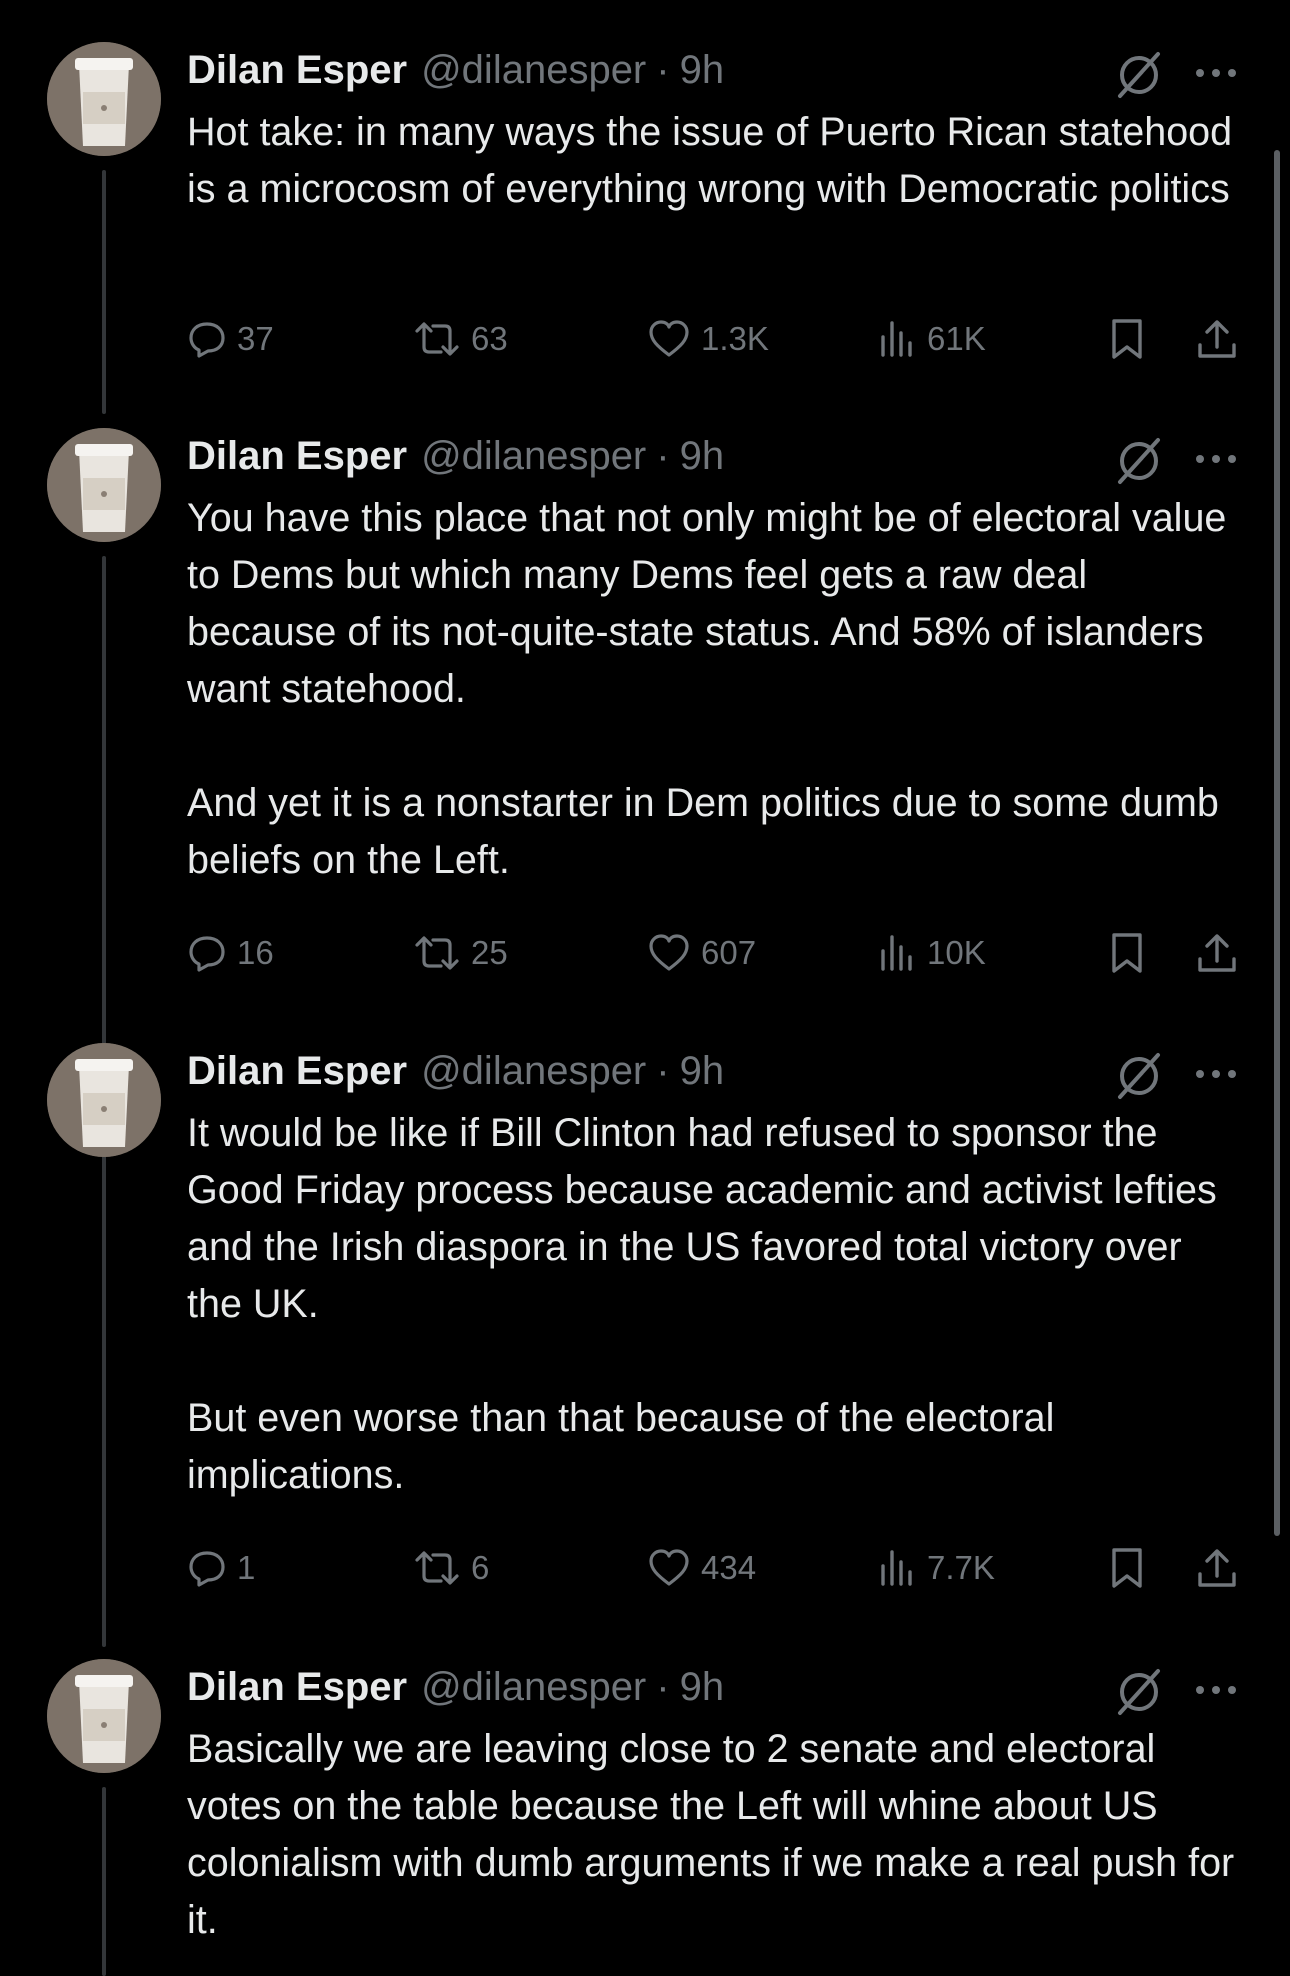 This screenshot has width=1290, height=1976. Describe the element at coordinates (230, 953) in the screenshot. I see `reply-button: 16` at that location.